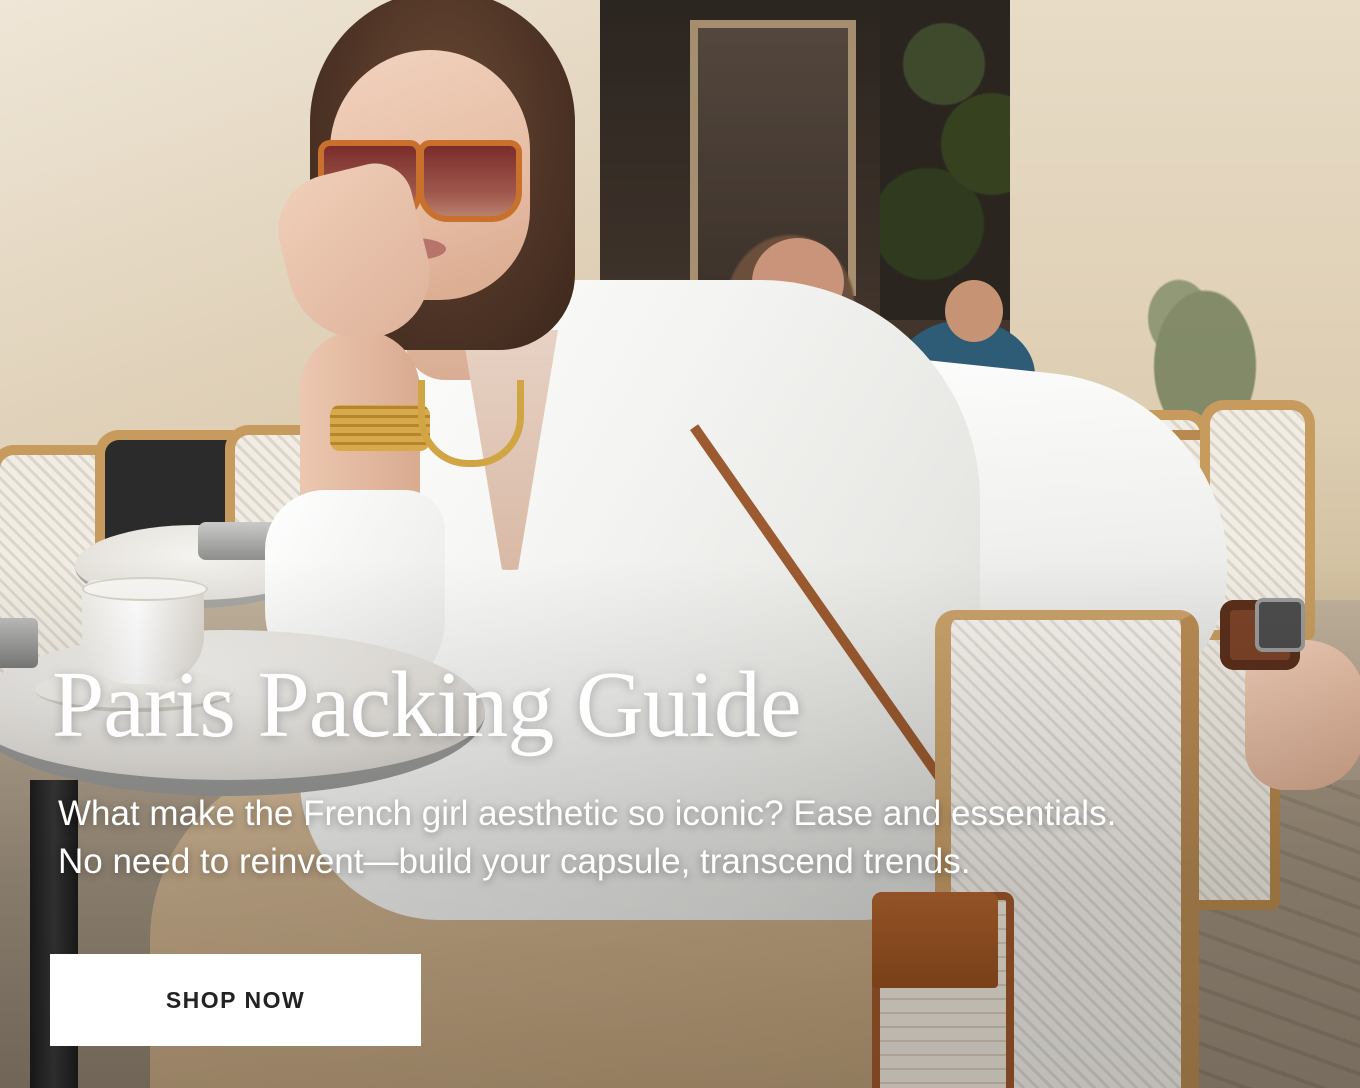 This screenshot has width=1360, height=1088. I want to click on background-patron-head, so click(974, 311).